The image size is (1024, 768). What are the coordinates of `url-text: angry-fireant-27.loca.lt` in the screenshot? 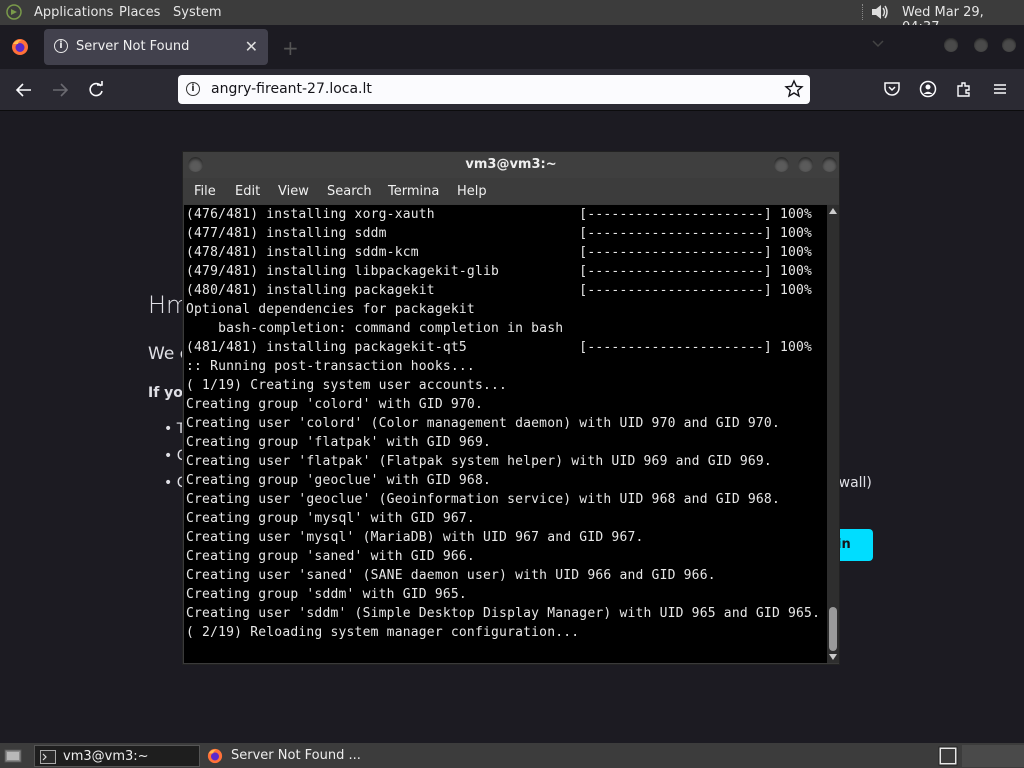 It's located at (291, 89).